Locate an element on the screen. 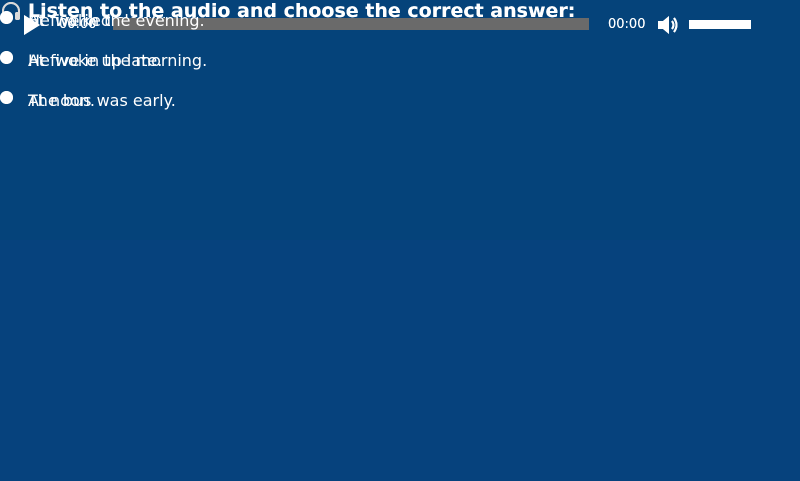 The height and width of the screenshot is (481, 800). answer-option: At five in the morning. is located at coordinates (103, 60).